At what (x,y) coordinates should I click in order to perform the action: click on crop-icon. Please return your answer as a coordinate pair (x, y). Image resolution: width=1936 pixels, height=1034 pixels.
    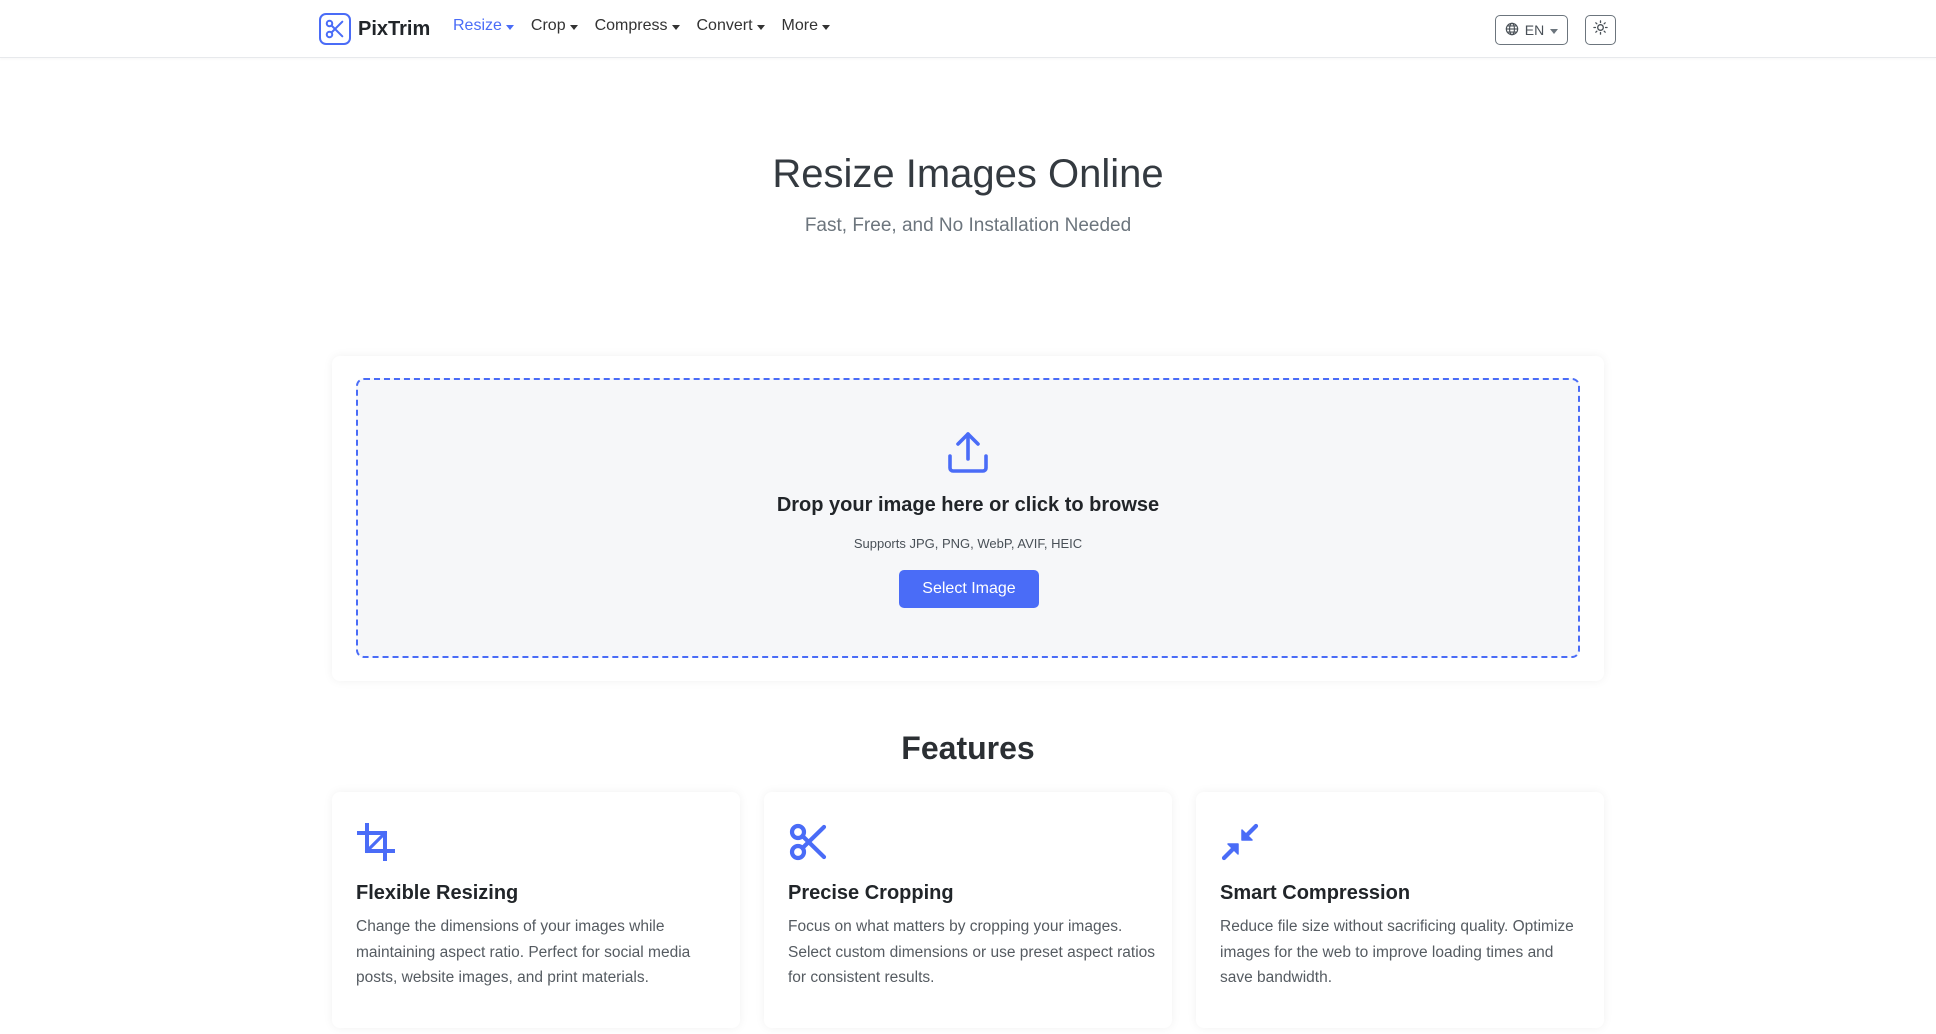
    Looking at the image, I should click on (376, 842).